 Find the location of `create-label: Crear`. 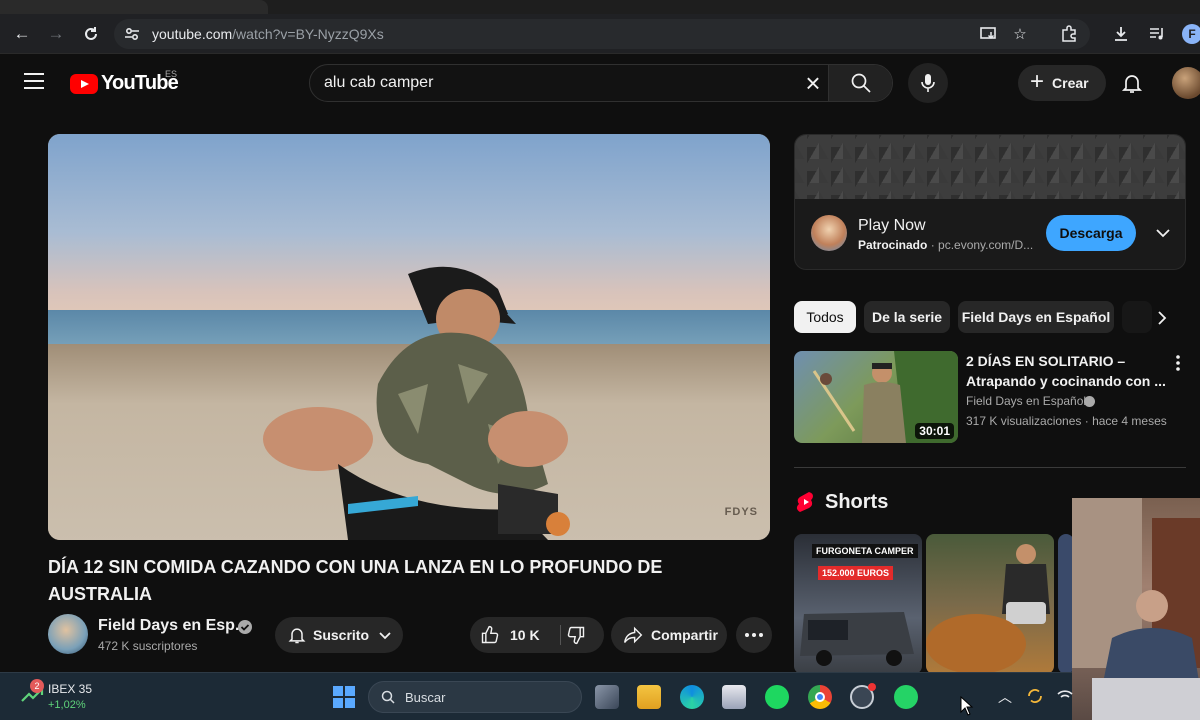

create-label: Crear is located at coordinates (1070, 83).